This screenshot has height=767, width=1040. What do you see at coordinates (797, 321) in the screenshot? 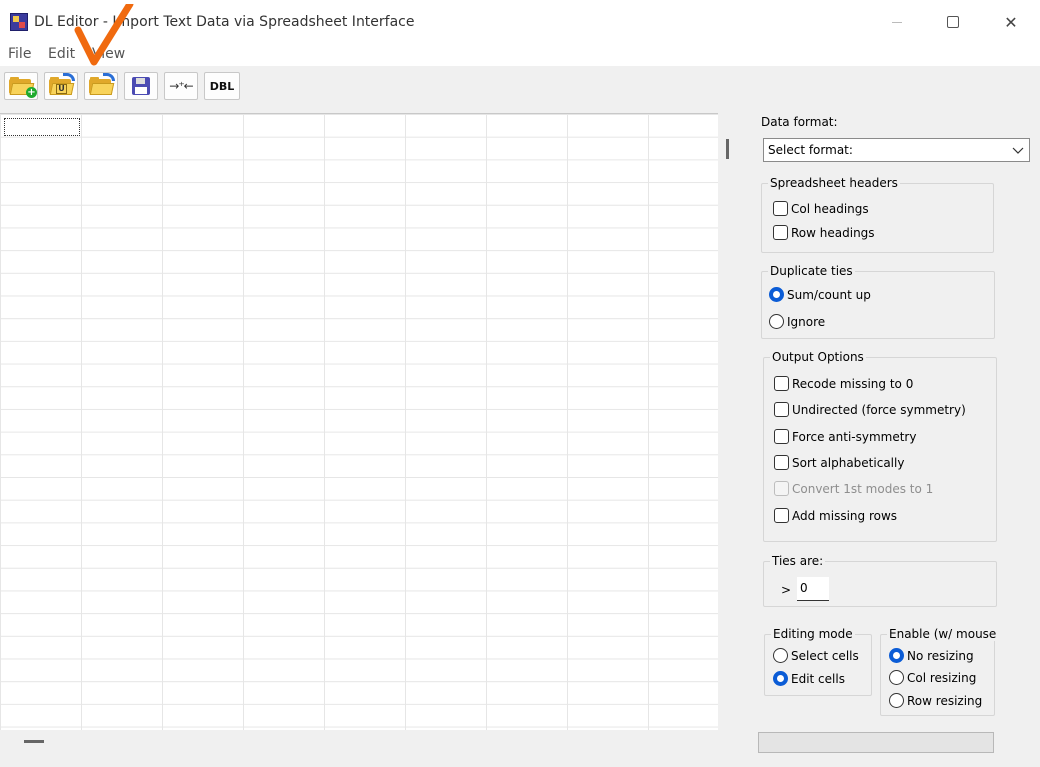
I see `ignore-radio: Ignore` at bounding box center [797, 321].